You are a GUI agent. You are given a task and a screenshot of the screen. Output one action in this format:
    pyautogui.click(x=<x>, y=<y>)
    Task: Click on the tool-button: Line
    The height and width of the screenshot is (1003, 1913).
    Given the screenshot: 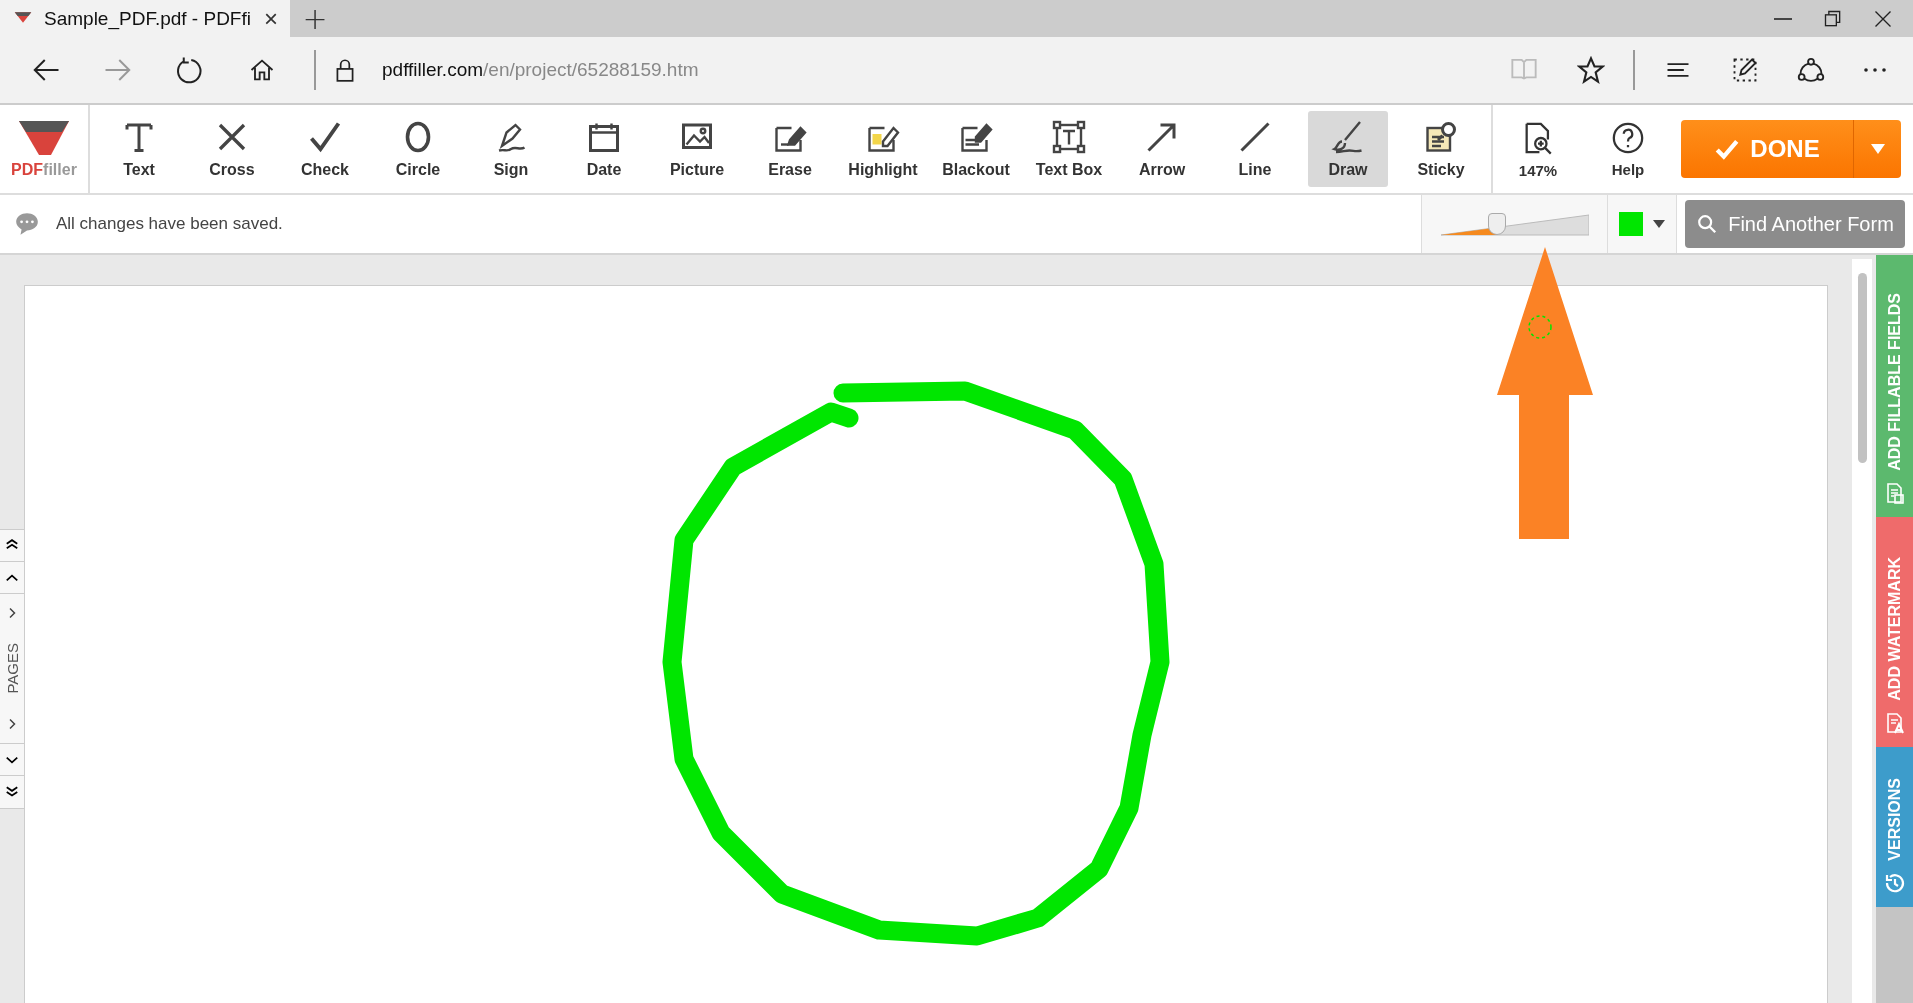 What is the action you would take?
    pyautogui.click(x=1255, y=149)
    